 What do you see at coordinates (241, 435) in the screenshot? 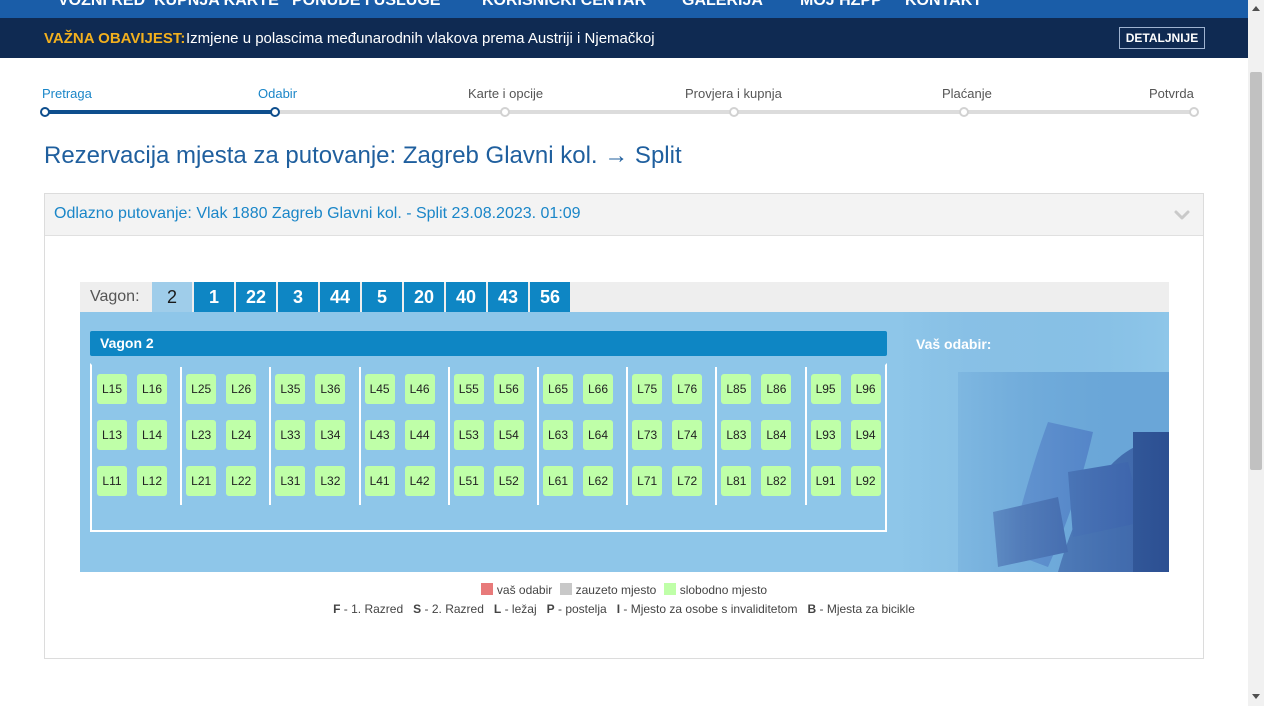
I see `seat-l24: L24` at bounding box center [241, 435].